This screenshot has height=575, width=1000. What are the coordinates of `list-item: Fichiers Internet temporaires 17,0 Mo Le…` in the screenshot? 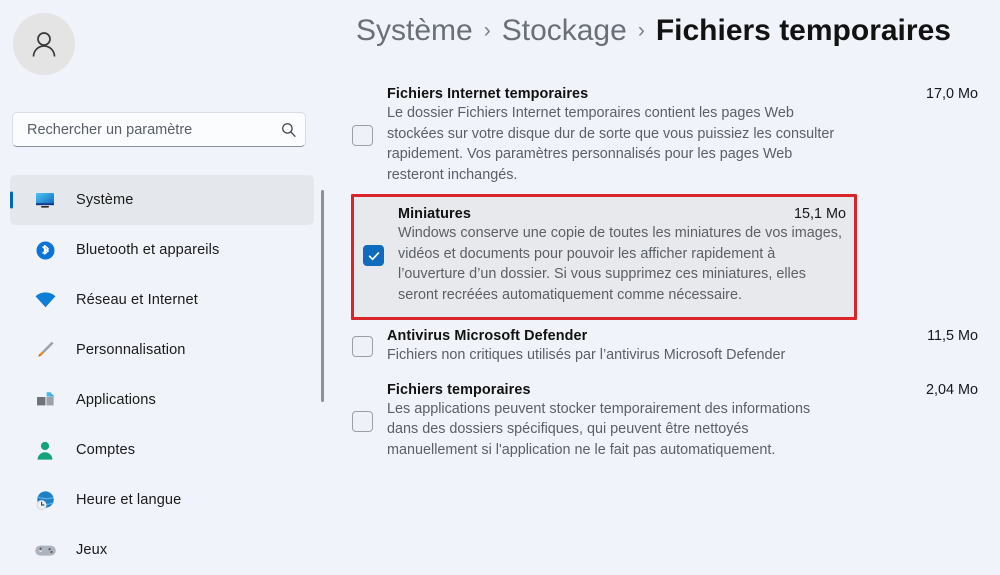 It's located at (665, 136).